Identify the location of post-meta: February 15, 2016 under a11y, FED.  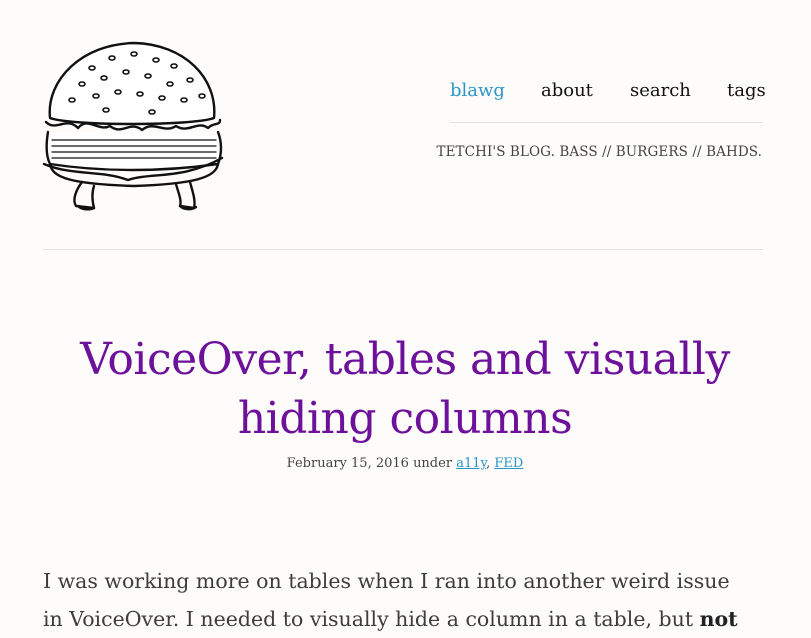
(405, 463).